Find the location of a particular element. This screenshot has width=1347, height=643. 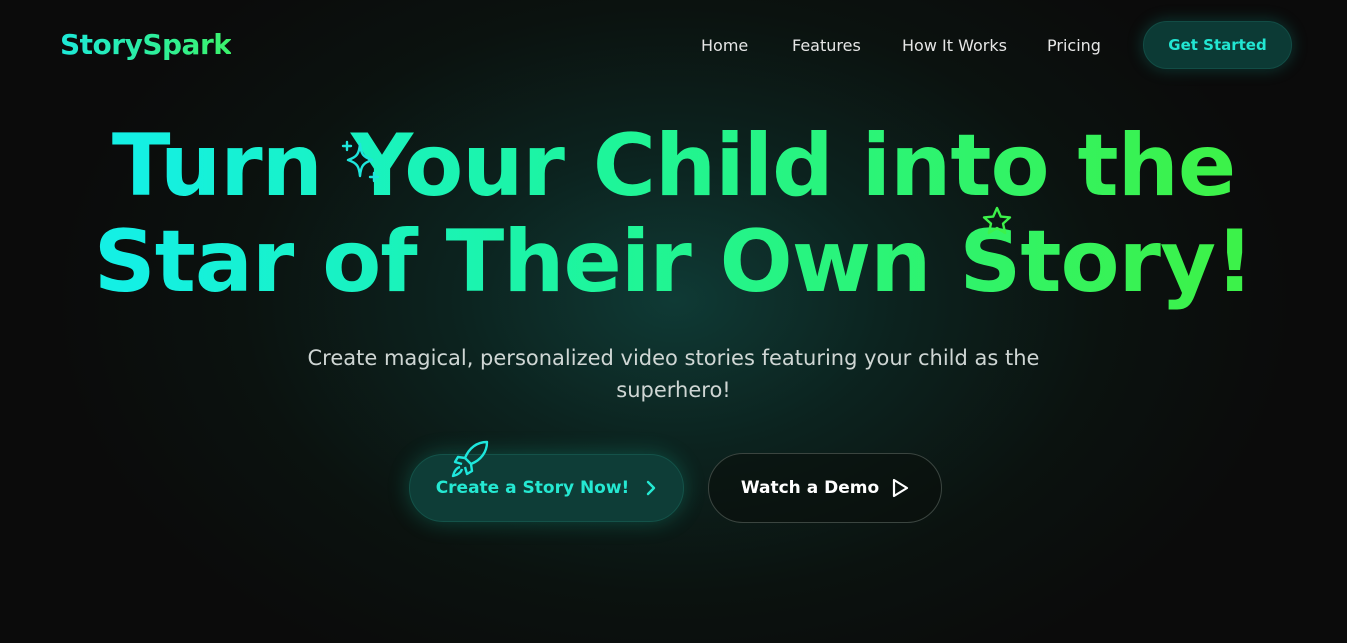

hero-title-line1: Turn Your Child into the is located at coordinates (673, 166).